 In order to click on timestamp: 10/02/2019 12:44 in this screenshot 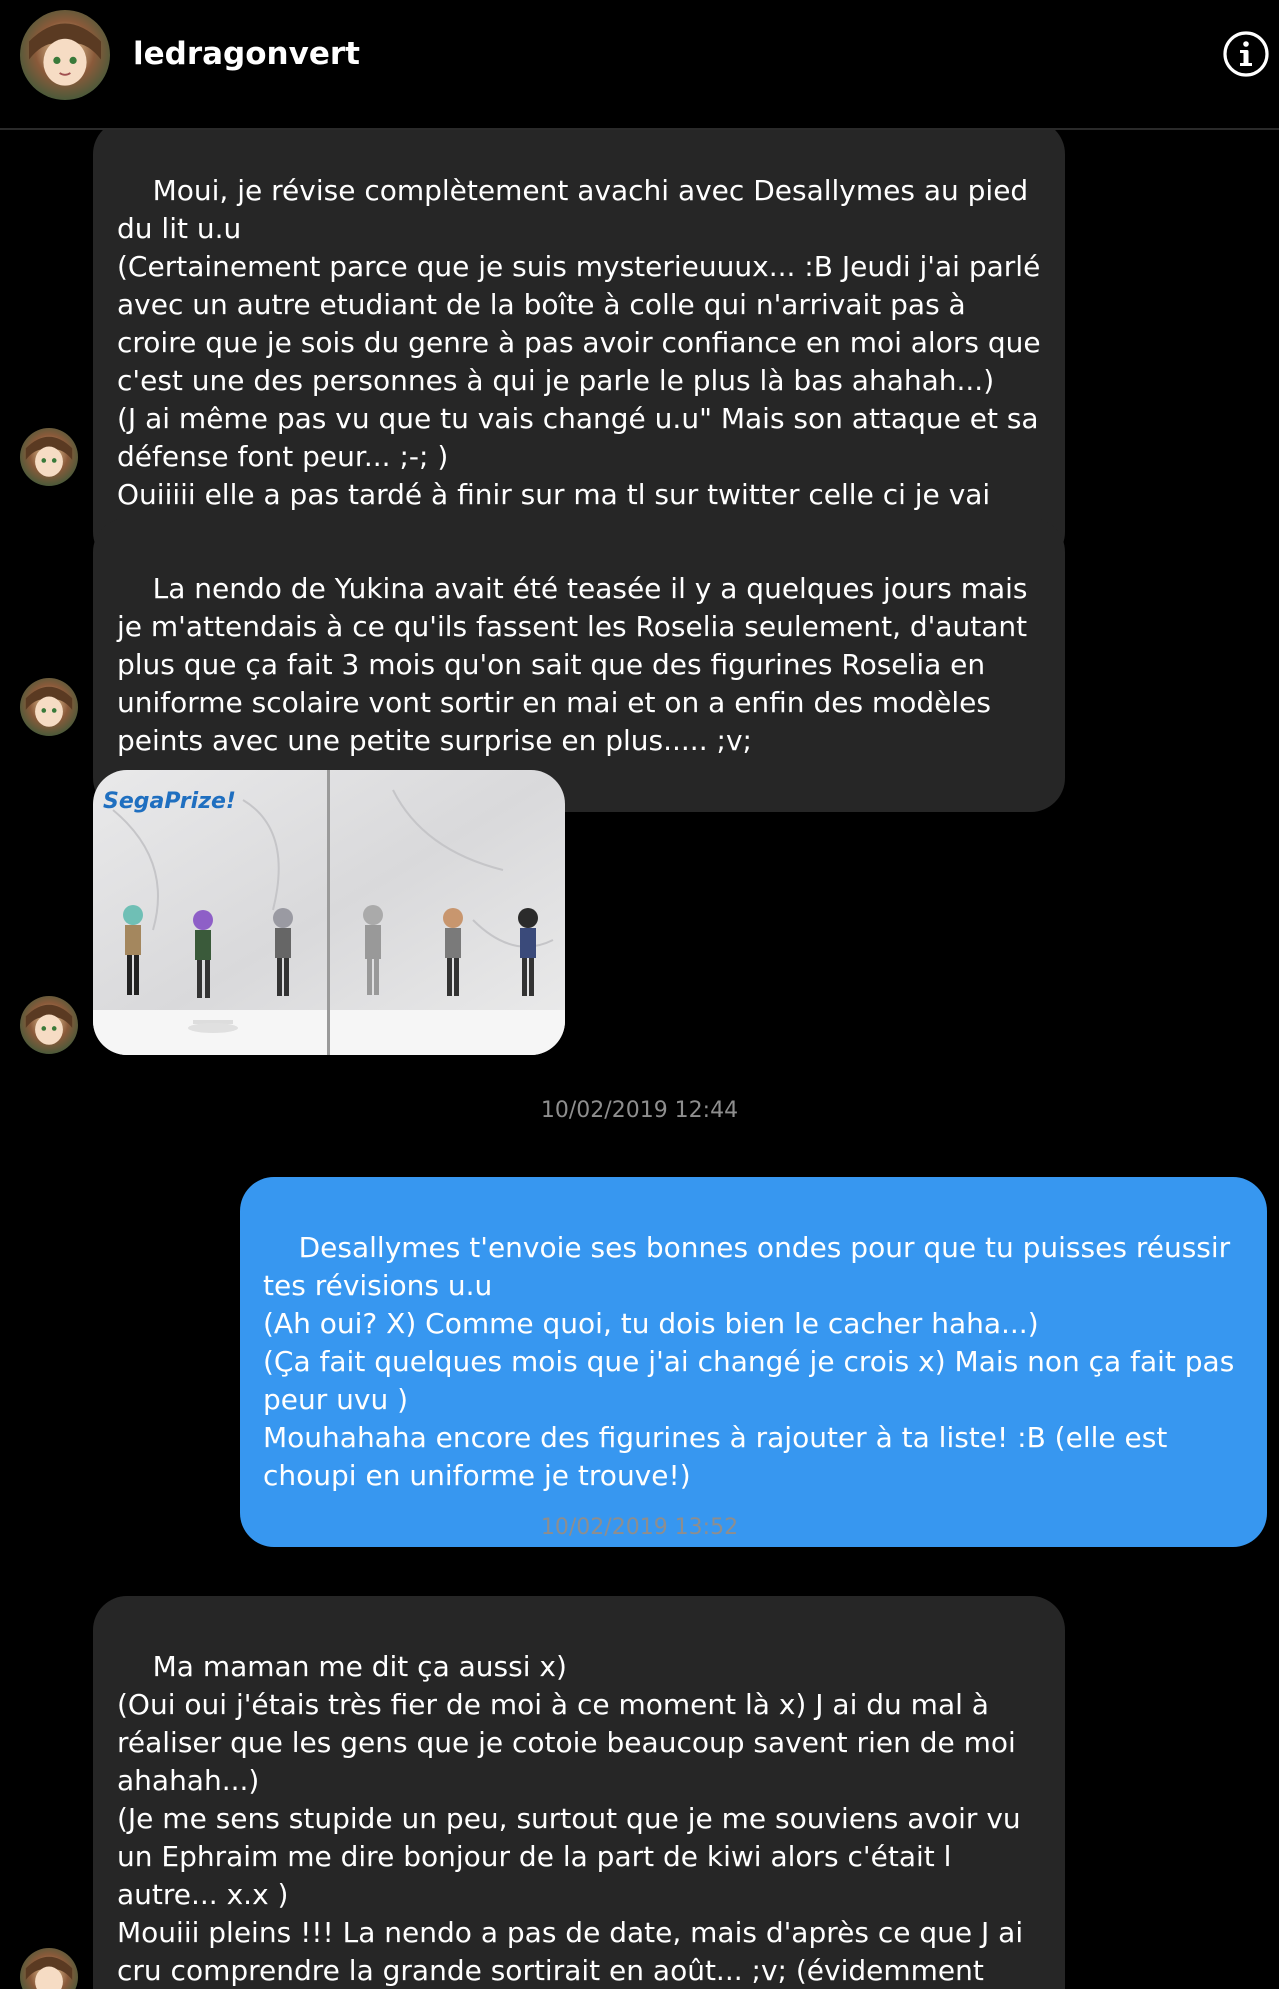, I will do `click(639, 1110)`.